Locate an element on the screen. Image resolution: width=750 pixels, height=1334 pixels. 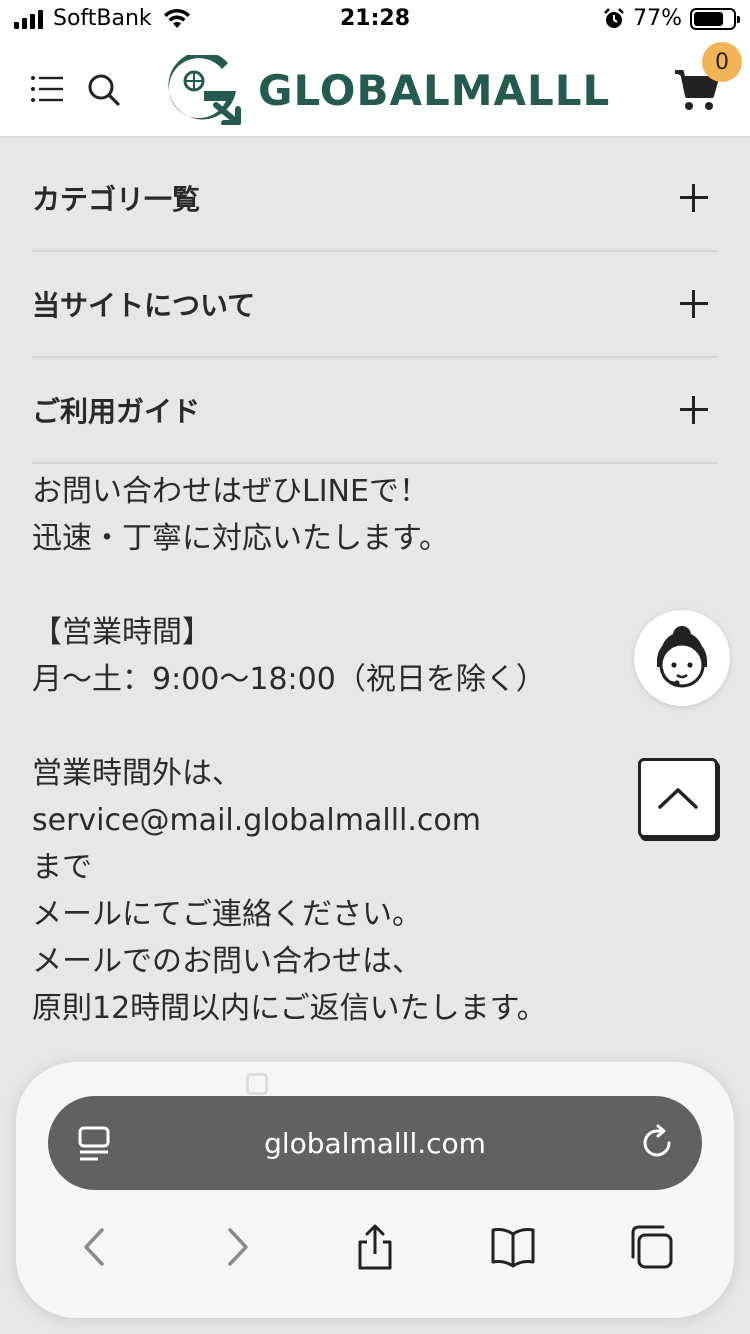
contact-line: 迅速・丁寧に対応いたします。 is located at coordinates (240, 538).